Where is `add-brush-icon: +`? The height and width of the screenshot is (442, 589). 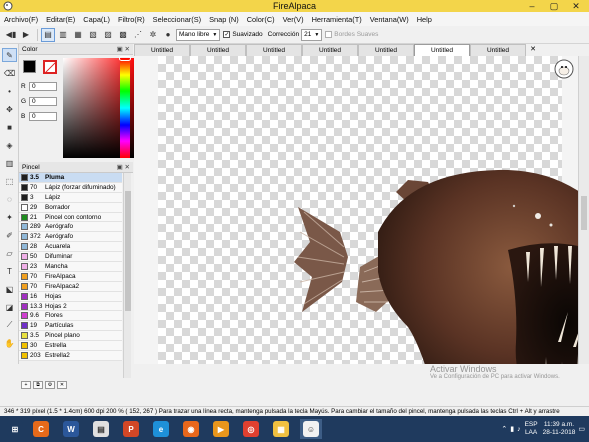
add-brush-icon: + is located at coordinates (26, 385).